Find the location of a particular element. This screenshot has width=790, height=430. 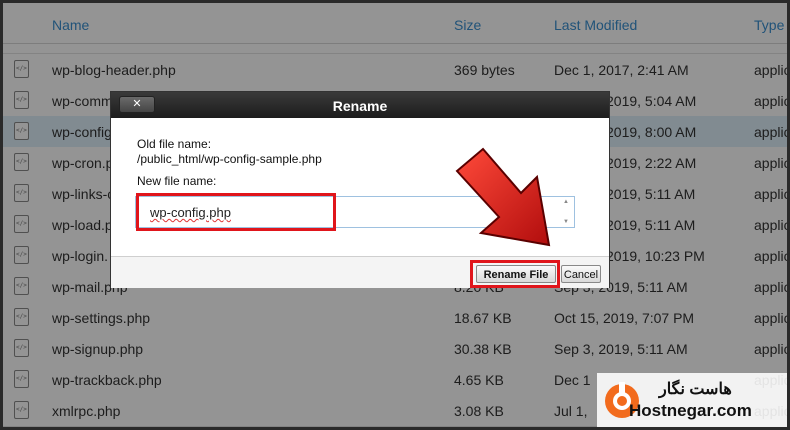

old-name-label: Old file name: is located at coordinates (174, 144).